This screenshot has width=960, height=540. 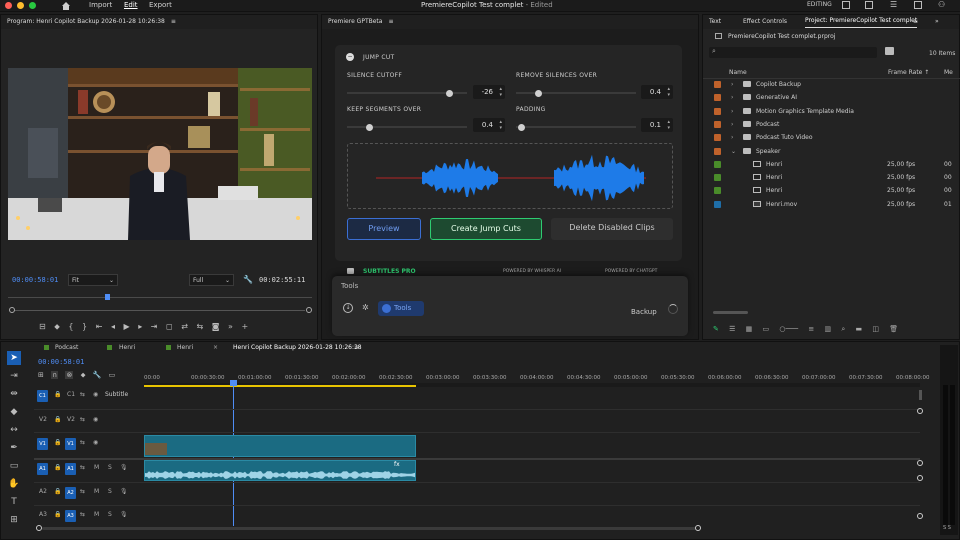 I want to click on silence-cutoff-slider, so click(x=407, y=93).